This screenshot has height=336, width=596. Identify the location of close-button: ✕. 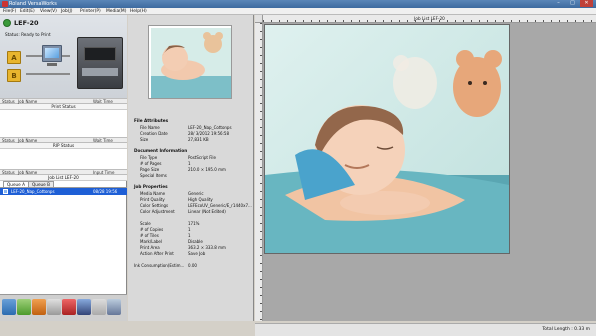
(586, 3).